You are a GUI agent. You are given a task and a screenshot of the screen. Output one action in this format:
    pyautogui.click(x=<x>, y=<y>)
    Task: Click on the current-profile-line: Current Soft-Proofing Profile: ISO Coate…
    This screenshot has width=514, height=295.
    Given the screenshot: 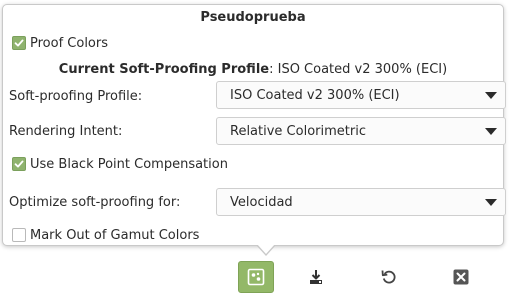 What is the action you would take?
    pyautogui.click(x=253, y=69)
    